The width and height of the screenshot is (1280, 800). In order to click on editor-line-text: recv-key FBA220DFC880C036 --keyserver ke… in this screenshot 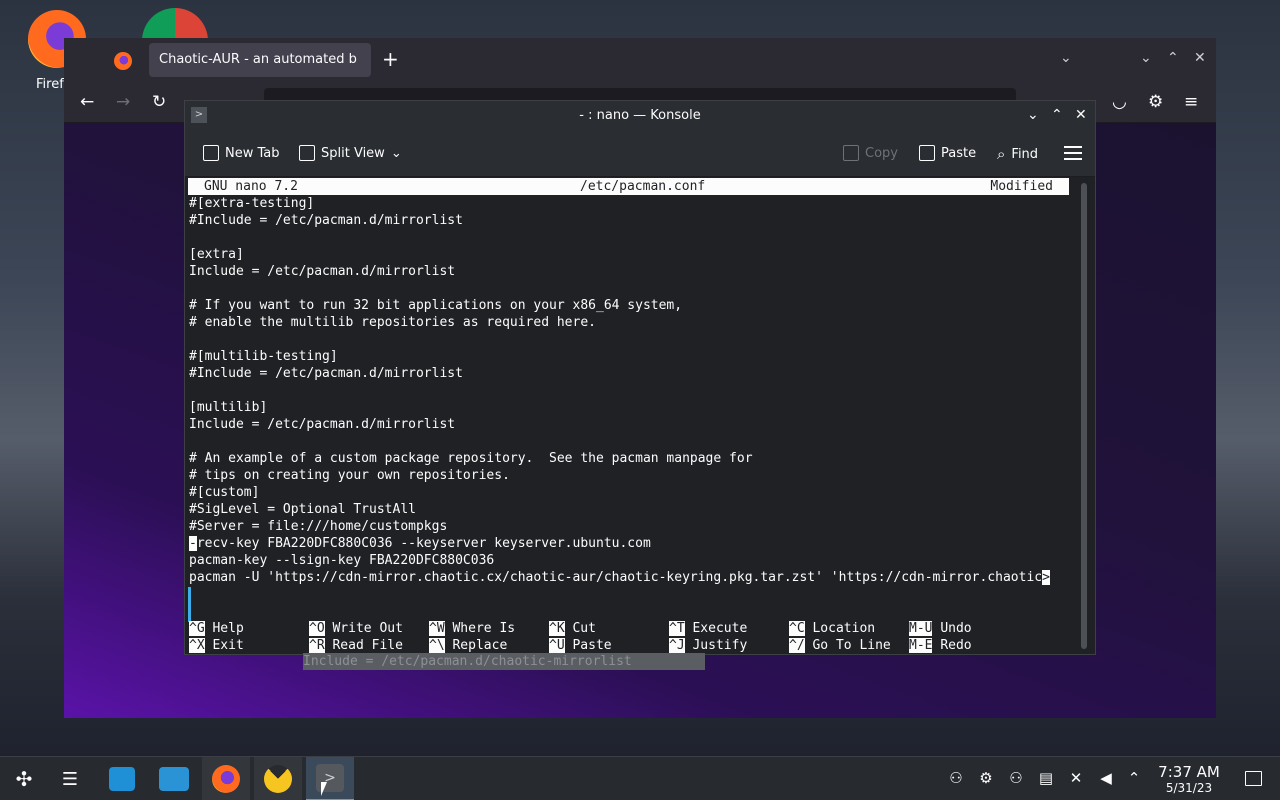, I will do `click(423, 543)`.